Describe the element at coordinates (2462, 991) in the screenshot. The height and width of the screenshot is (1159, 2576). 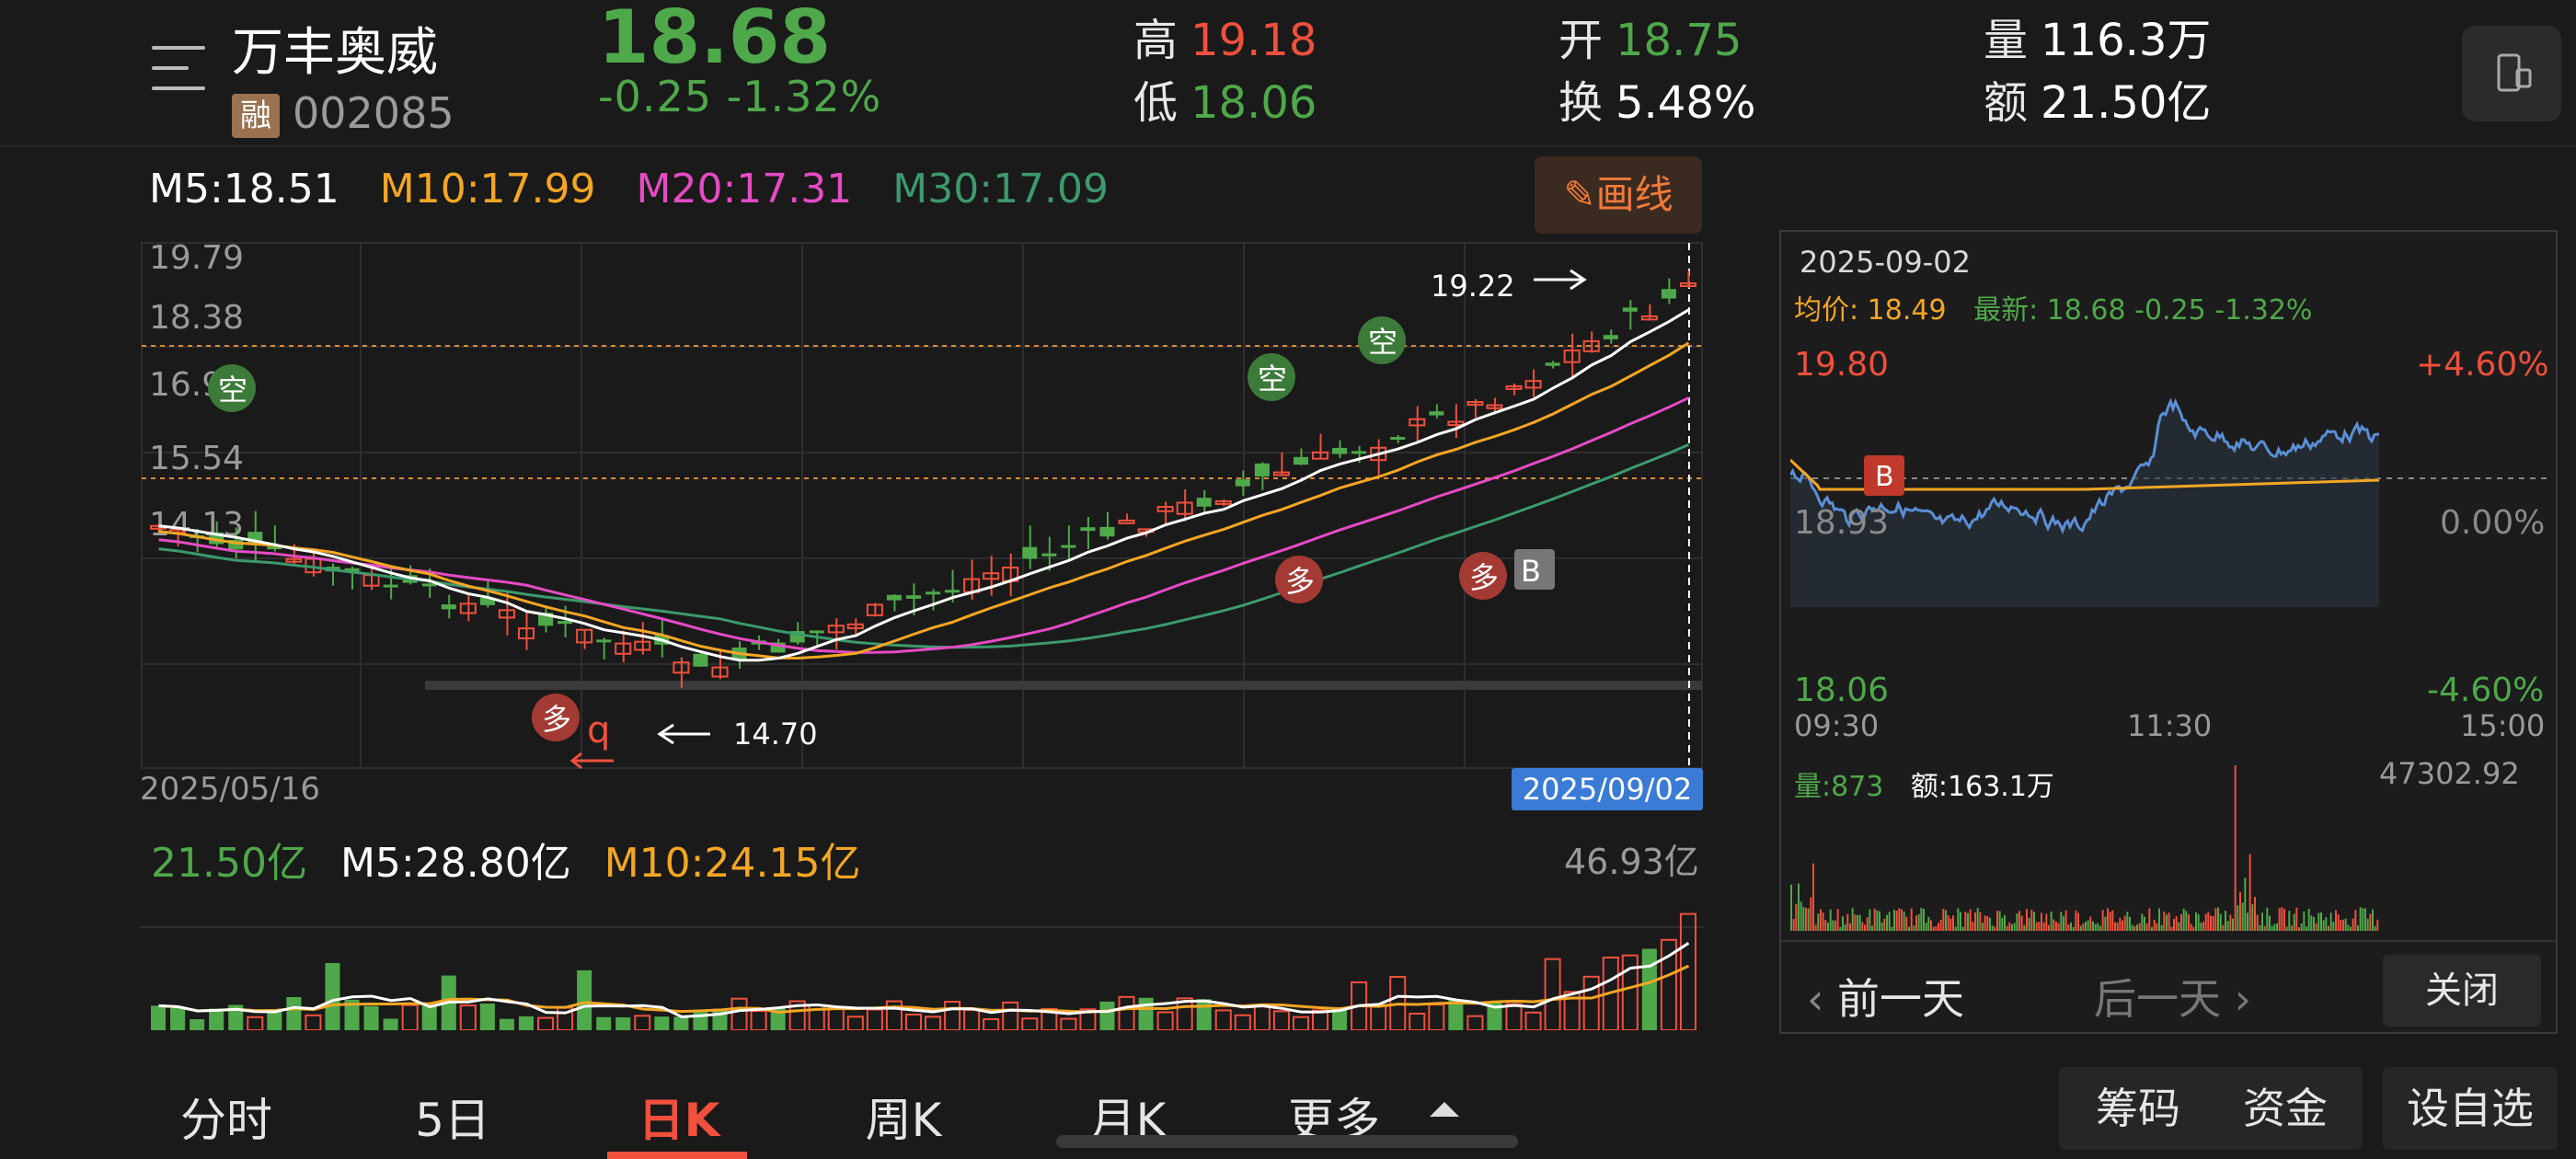
I see `close-popup-button: 关闭` at that location.